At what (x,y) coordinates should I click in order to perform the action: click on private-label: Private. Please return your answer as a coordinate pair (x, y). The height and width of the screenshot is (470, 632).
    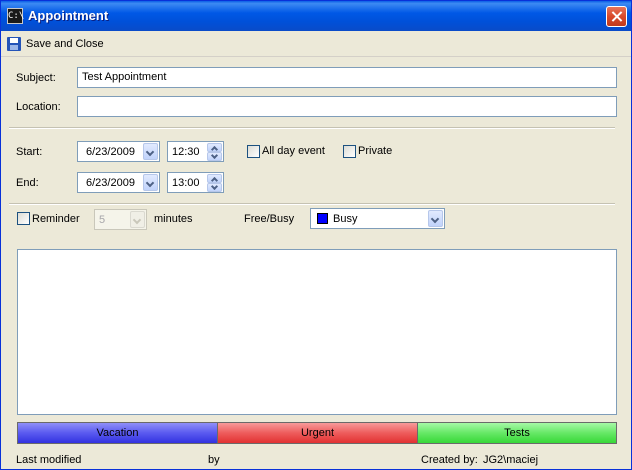
    Looking at the image, I should click on (375, 151).